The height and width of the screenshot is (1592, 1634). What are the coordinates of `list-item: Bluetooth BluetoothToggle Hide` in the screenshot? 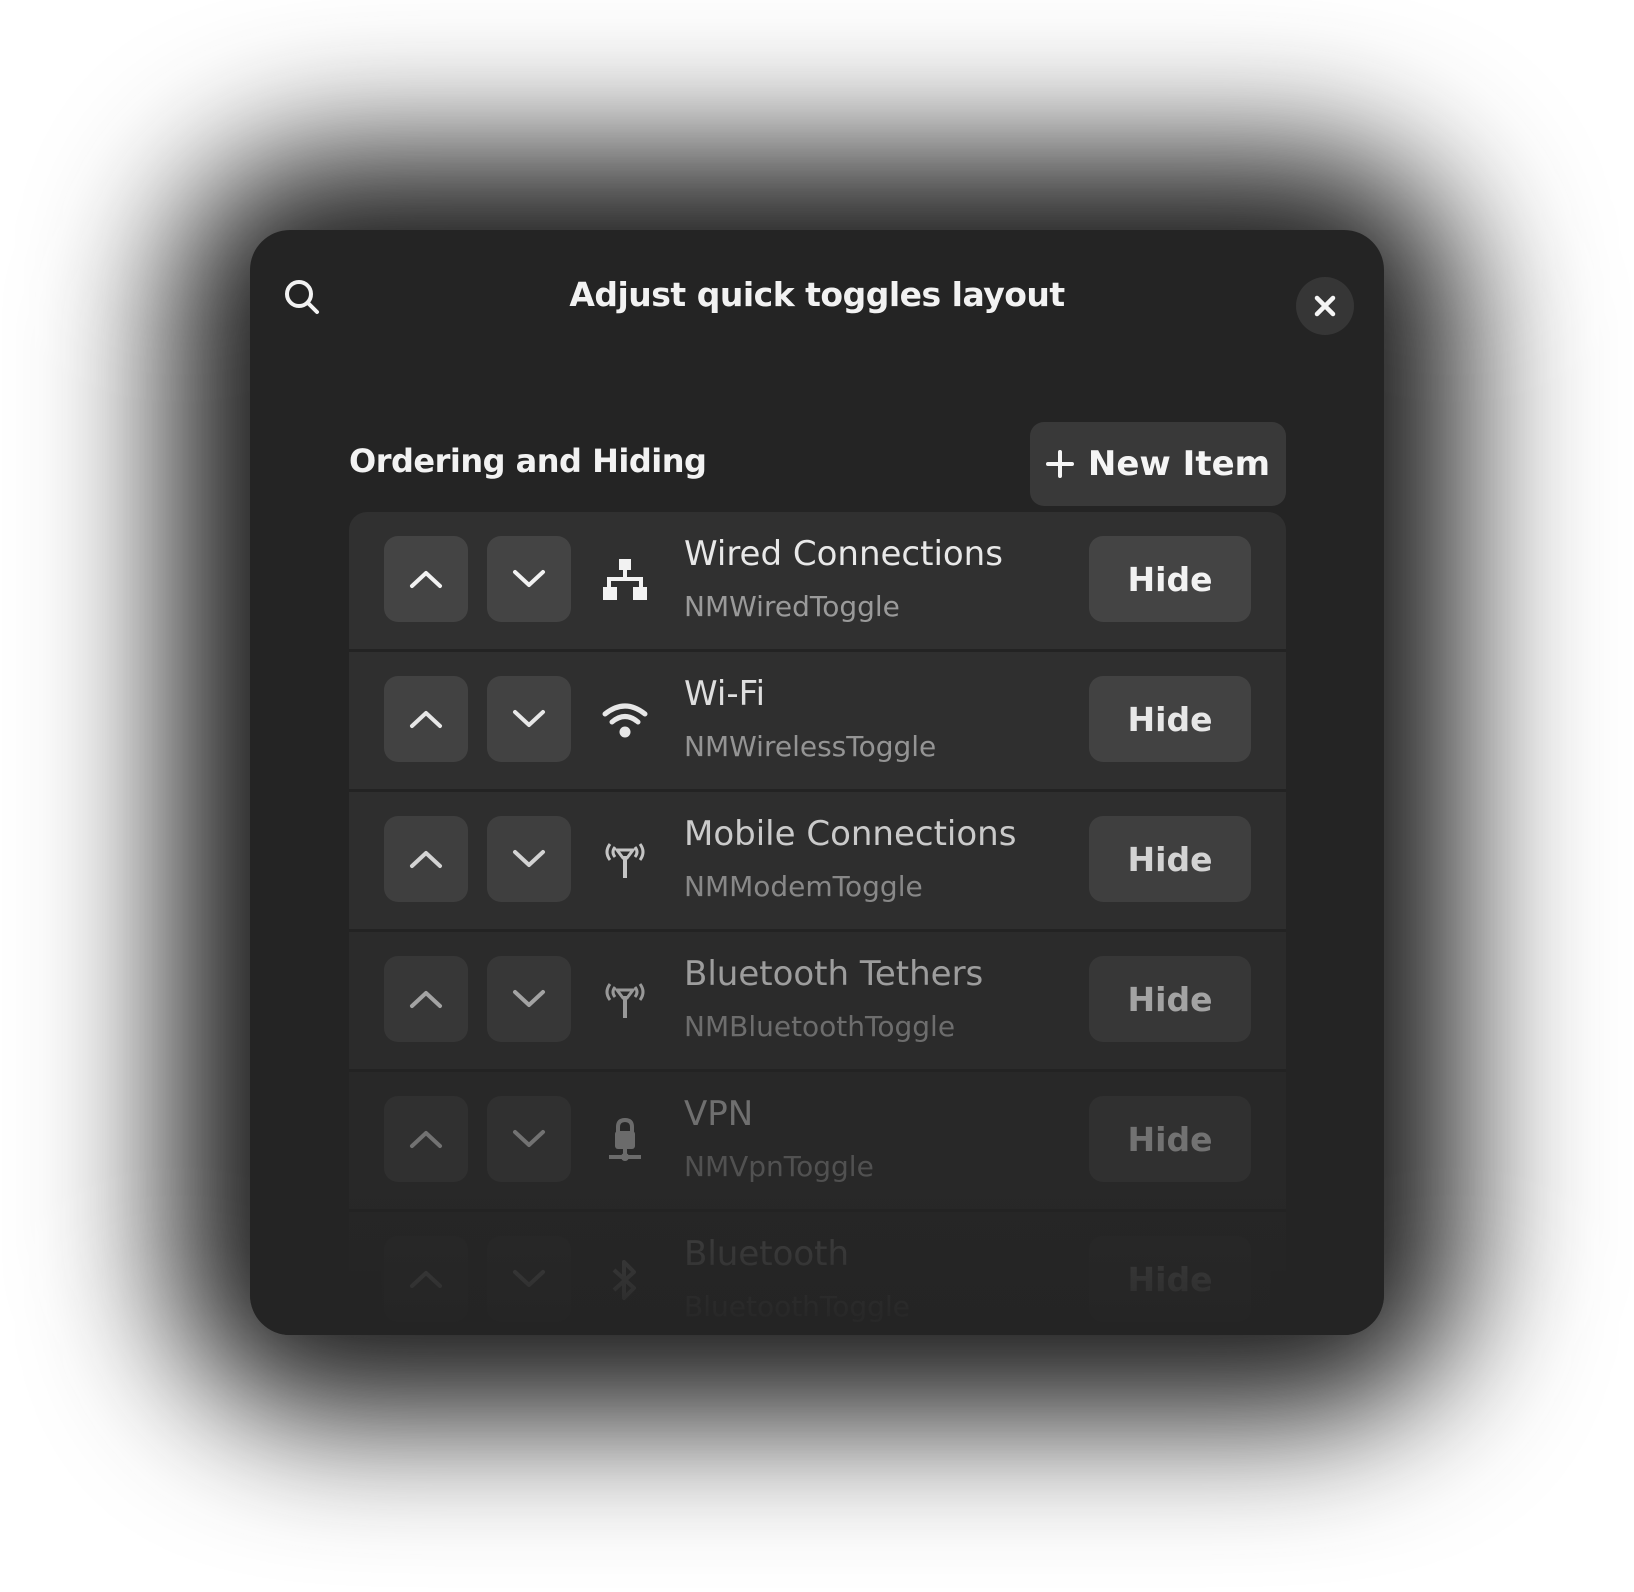 It's located at (817, 1273).